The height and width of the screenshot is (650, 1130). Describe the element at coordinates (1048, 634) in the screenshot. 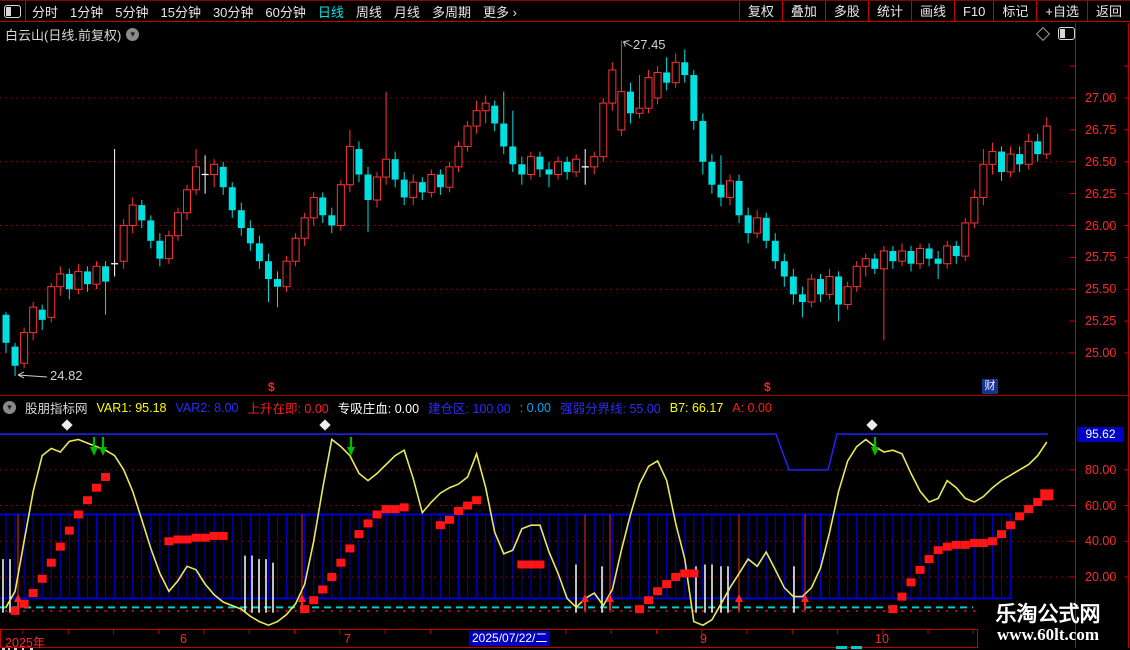

I see `watermark-url: www.60lt.com` at that location.